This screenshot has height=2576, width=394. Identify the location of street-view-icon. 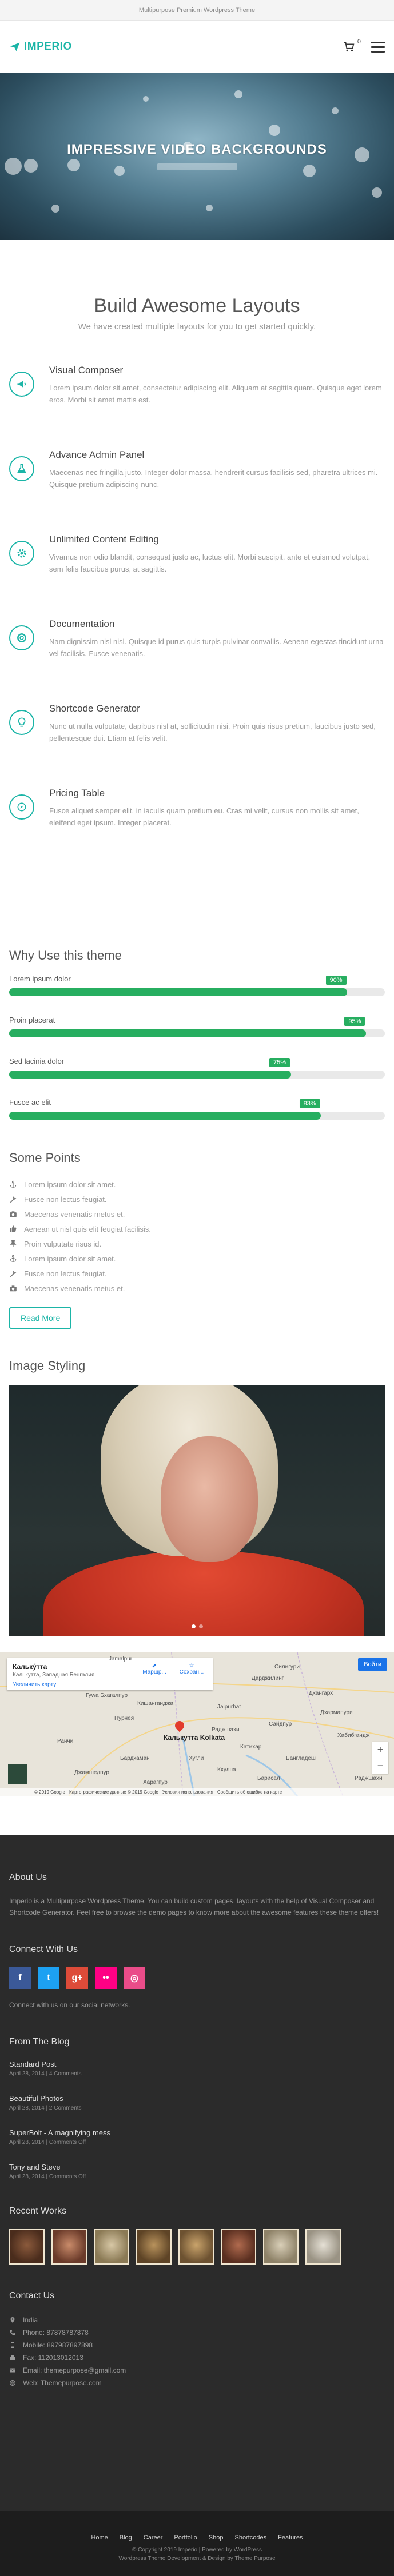
(17, 1774).